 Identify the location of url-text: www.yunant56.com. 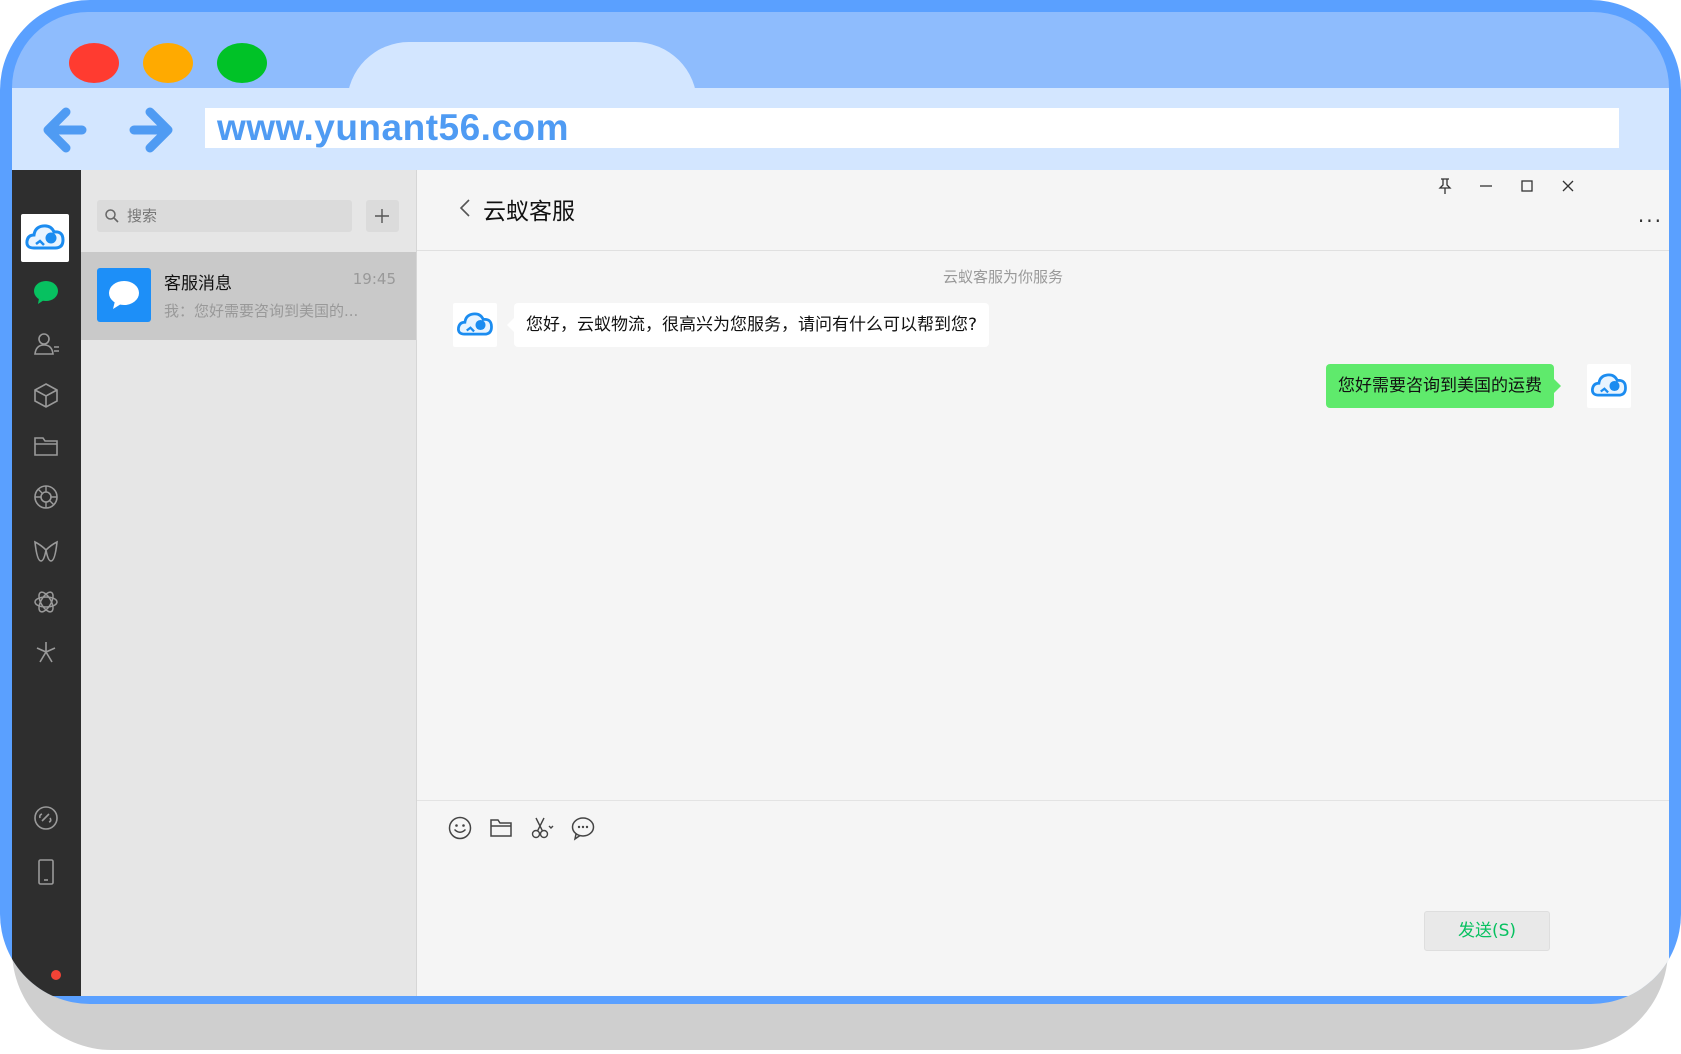
(393, 127).